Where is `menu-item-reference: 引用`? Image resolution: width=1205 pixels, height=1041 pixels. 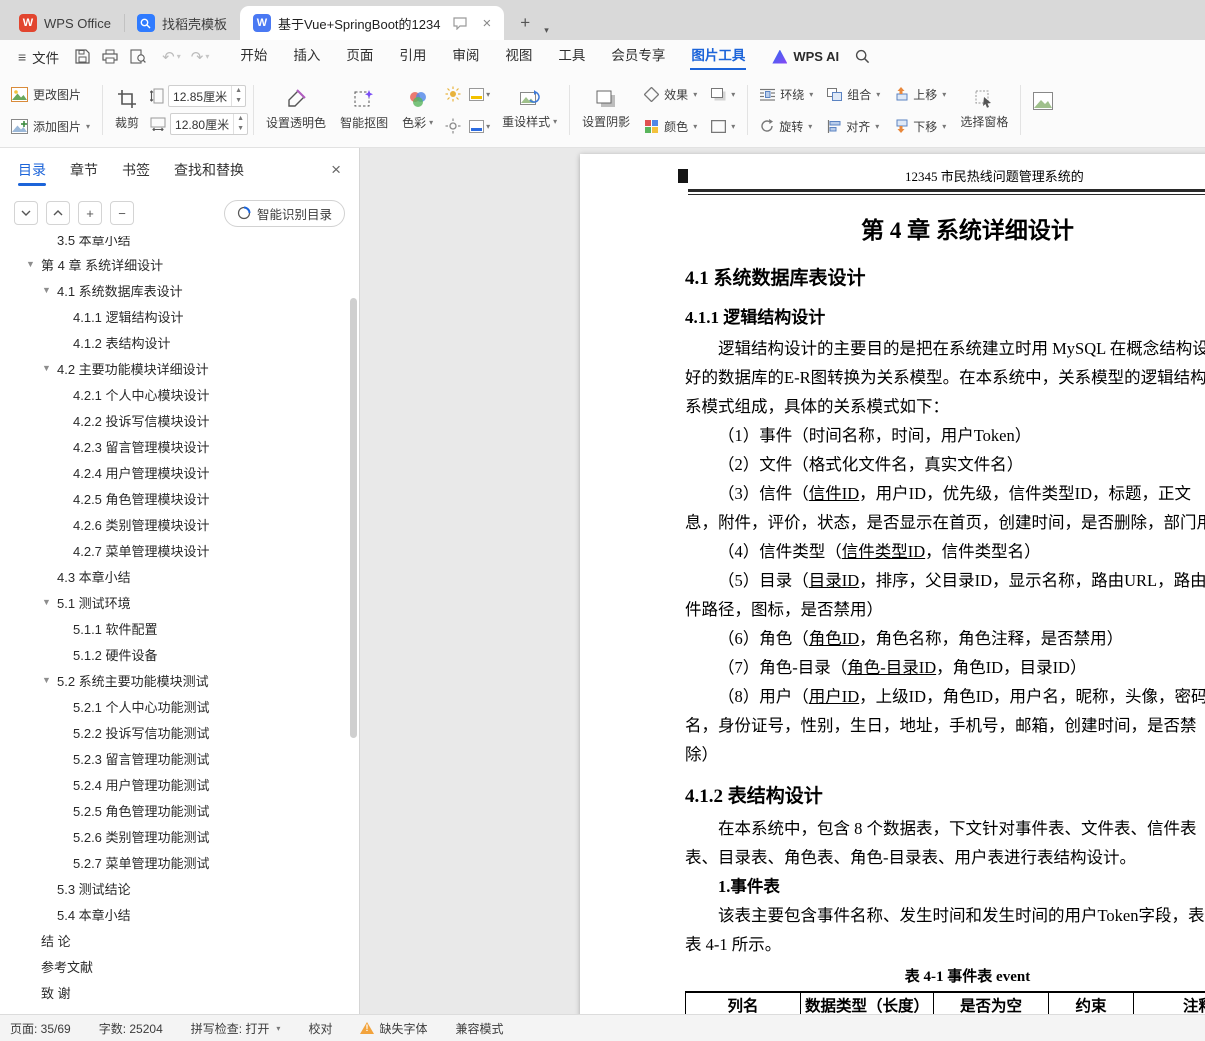 menu-item-reference: 引用 is located at coordinates (412, 56).